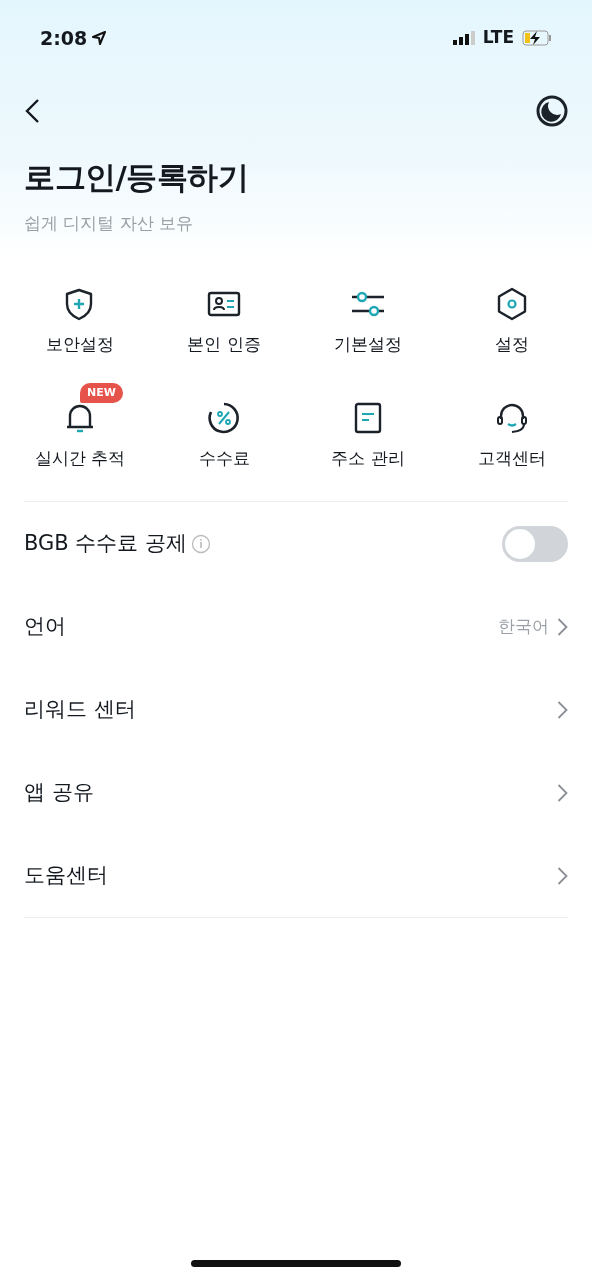 Image resolution: width=592 pixels, height=1280 pixels. What do you see at coordinates (224, 313) in the screenshot?
I see `shortcut-button: 본인 인증` at bounding box center [224, 313].